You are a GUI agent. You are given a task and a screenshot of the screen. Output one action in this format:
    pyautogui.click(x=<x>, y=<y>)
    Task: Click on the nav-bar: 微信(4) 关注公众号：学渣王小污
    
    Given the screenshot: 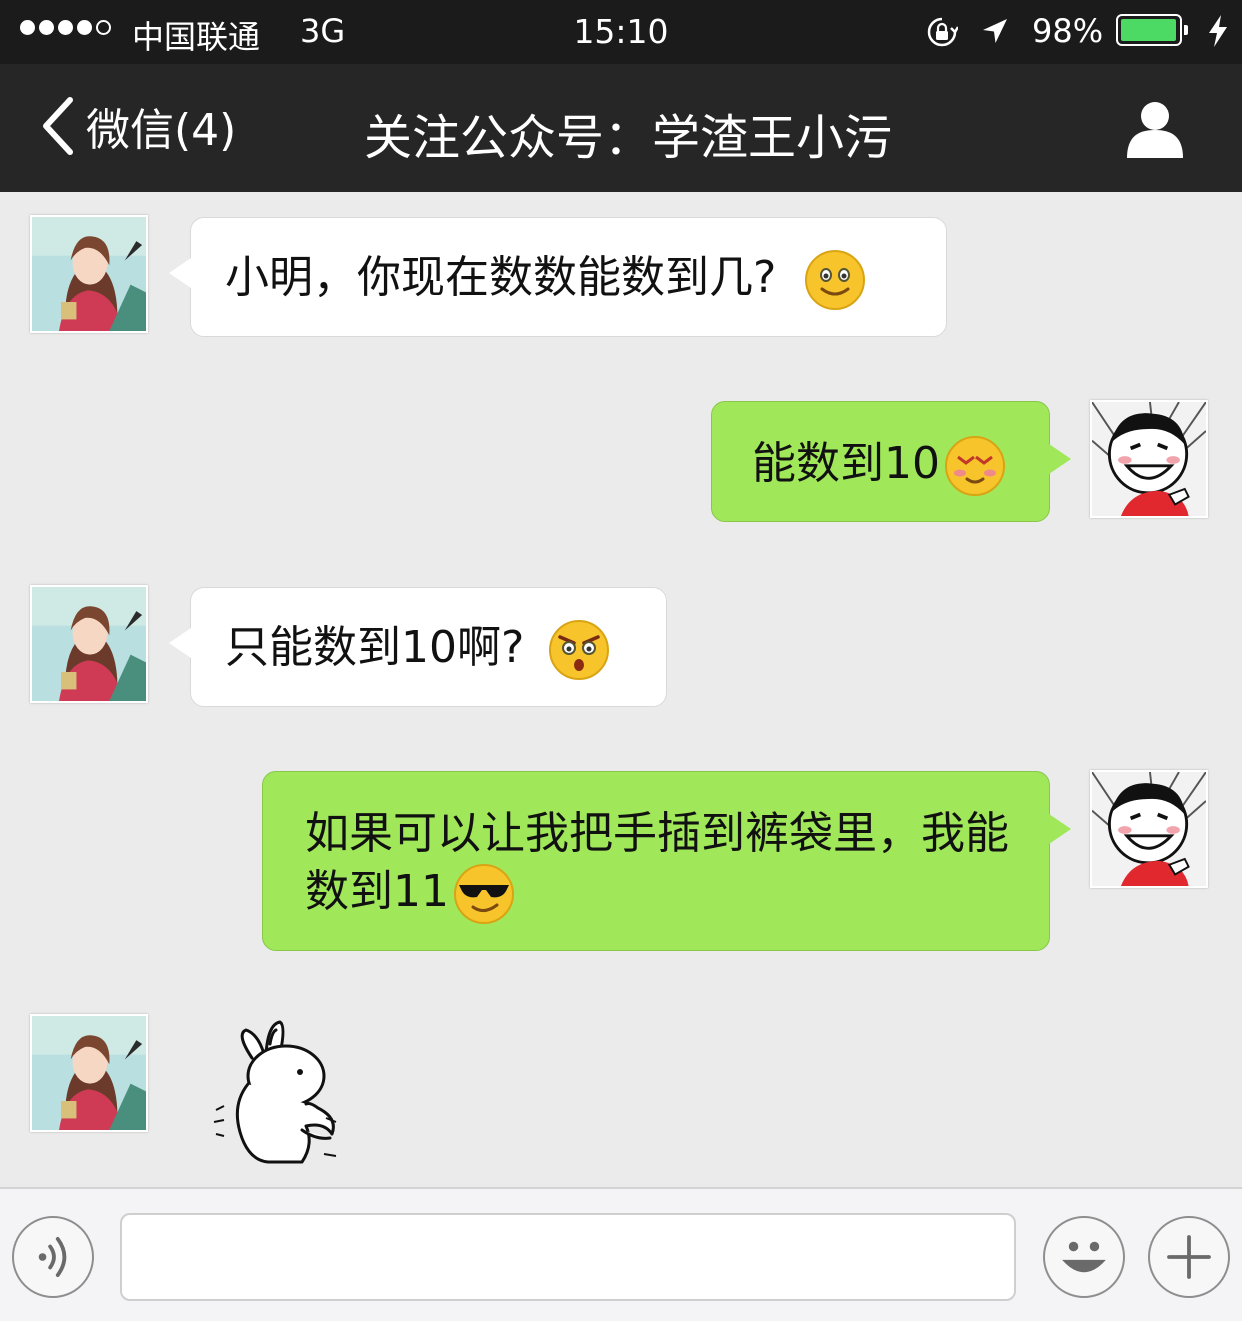 What is the action you would take?
    pyautogui.click(x=621, y=128)
    